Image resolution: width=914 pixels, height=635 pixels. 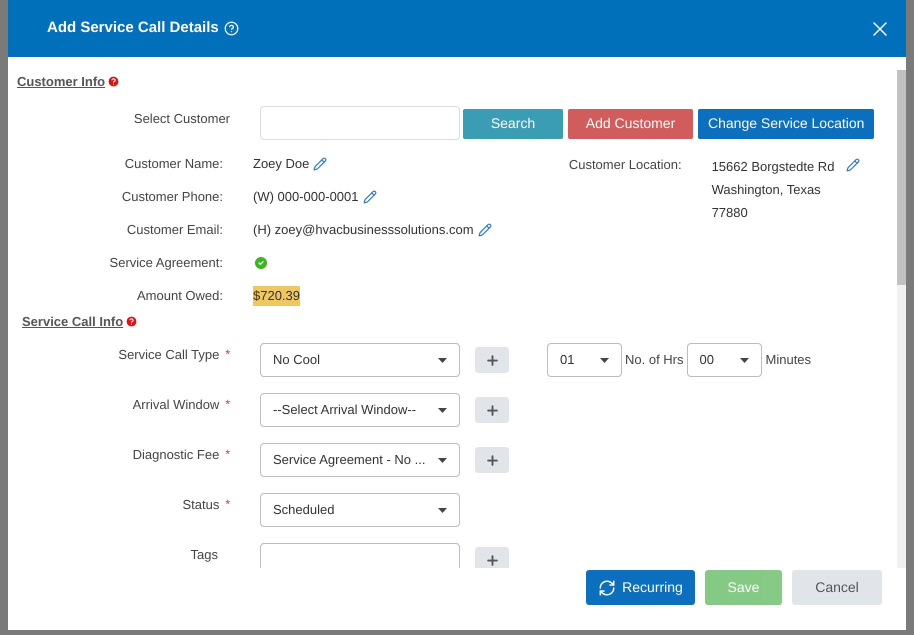 I want to click on field-label: Amount Owed:, so click(x=179, y=296).